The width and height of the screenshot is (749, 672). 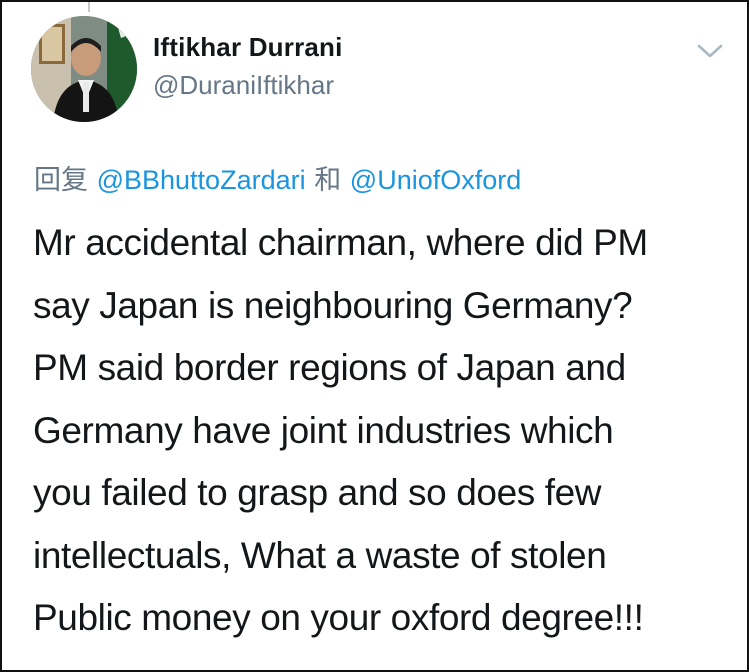 I want to click on tweet-line: Mr accidental chairman, where did PM, so click(x=340, y=242).